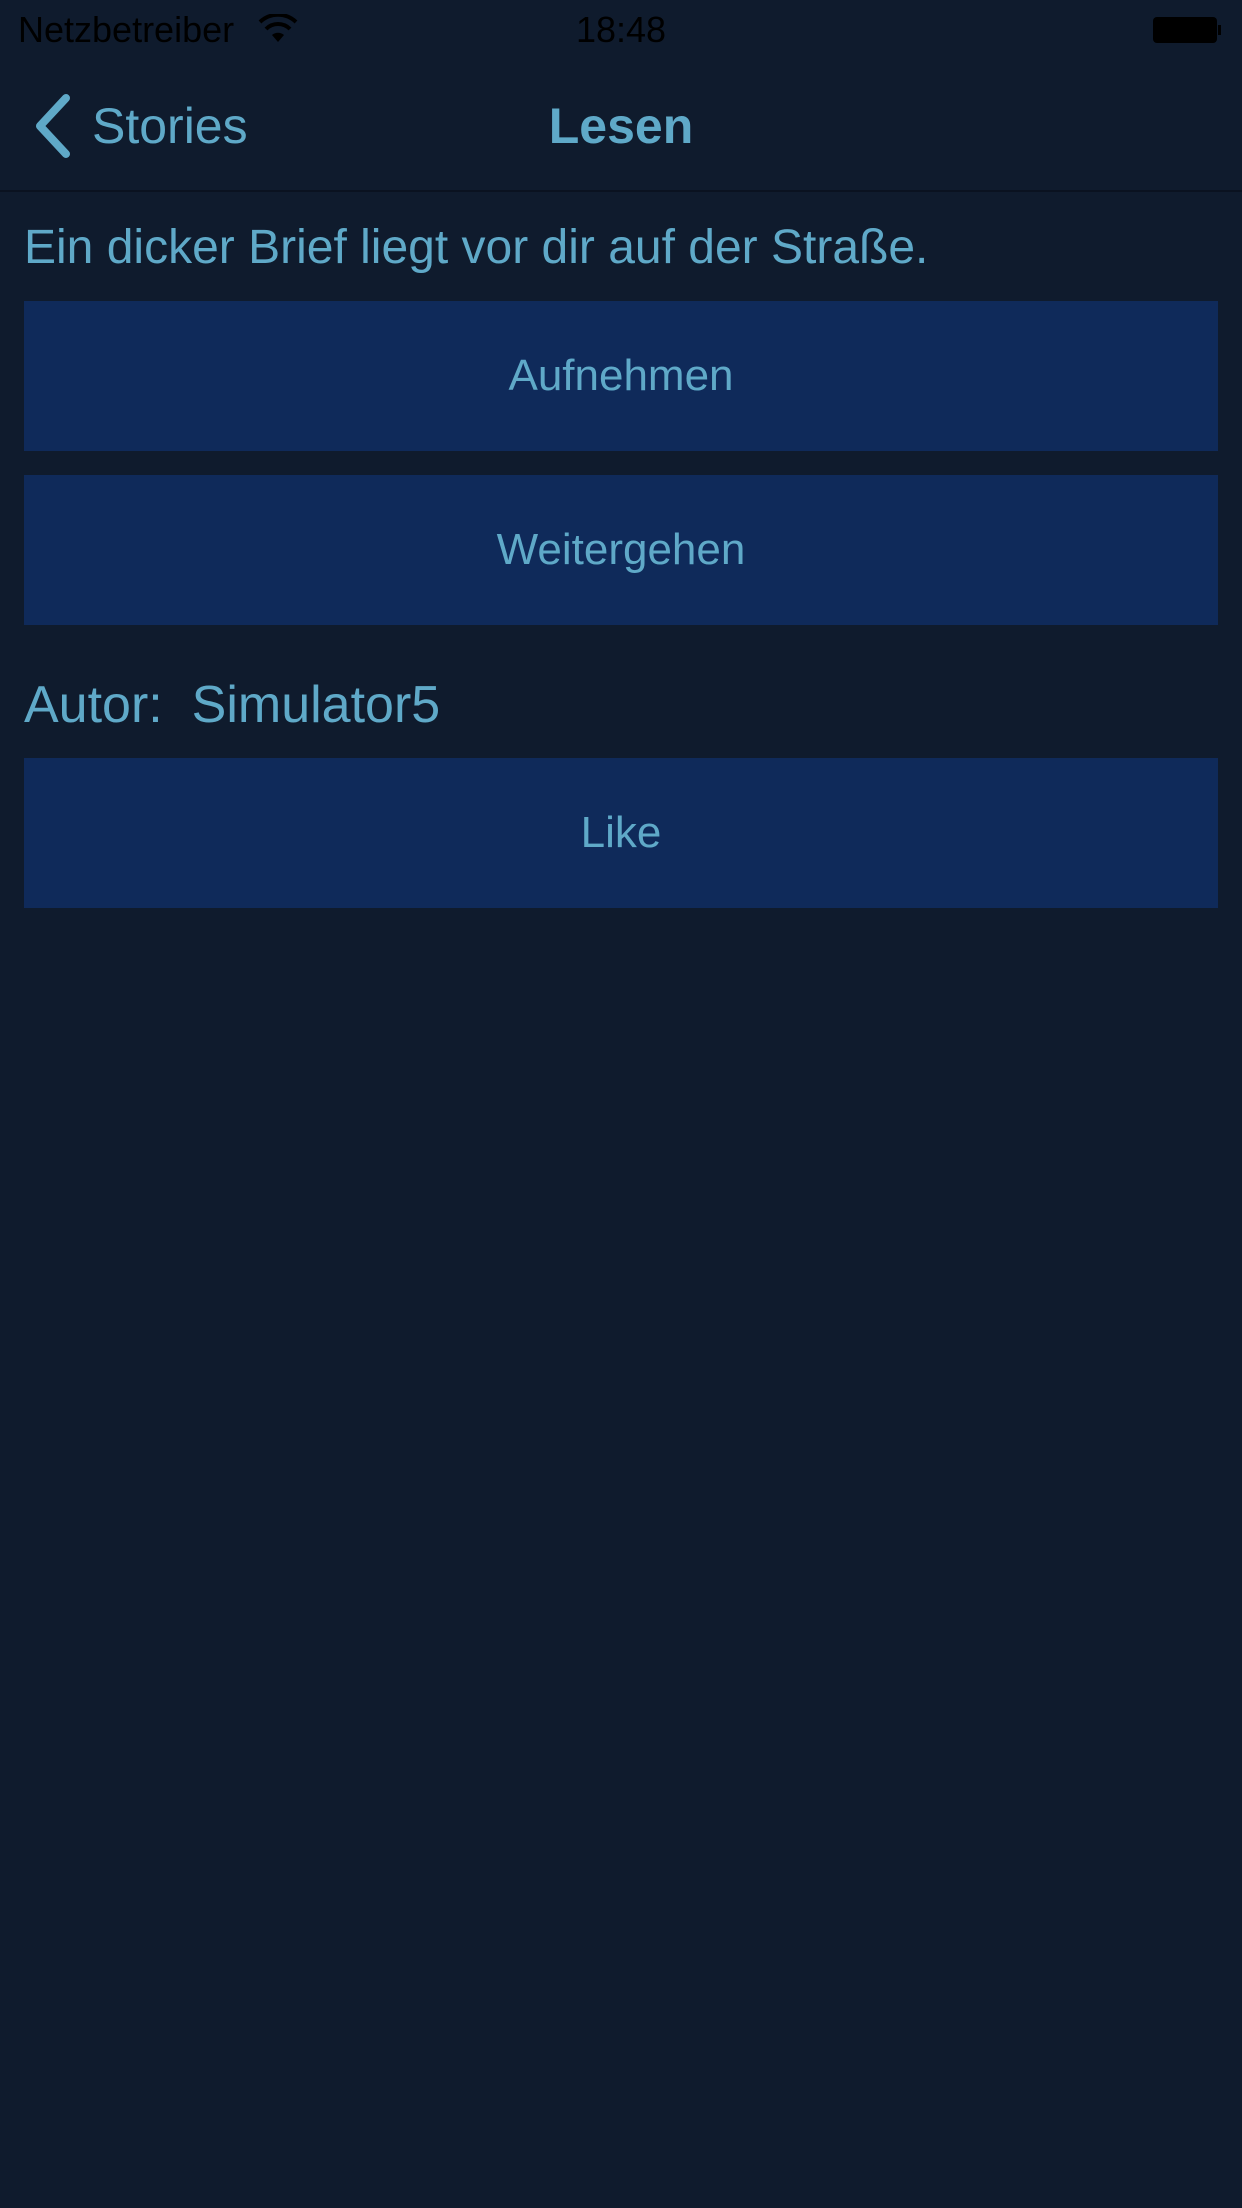 This screenshot has height=2208, width=1242. What do you see at coordinates (316, 705) in the screenshot?
I see `author-name: Simulator5` at bounding box center [316, 705].